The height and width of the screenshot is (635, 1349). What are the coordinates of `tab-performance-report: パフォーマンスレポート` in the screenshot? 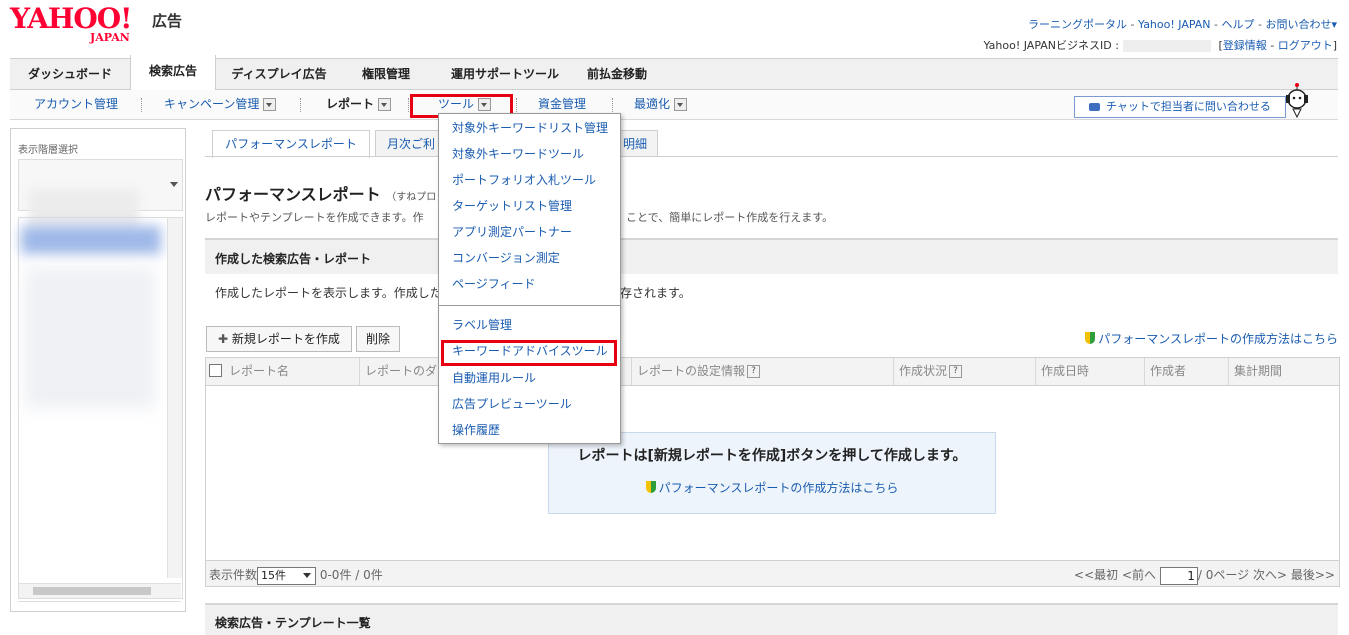 It's located at (291, 144).